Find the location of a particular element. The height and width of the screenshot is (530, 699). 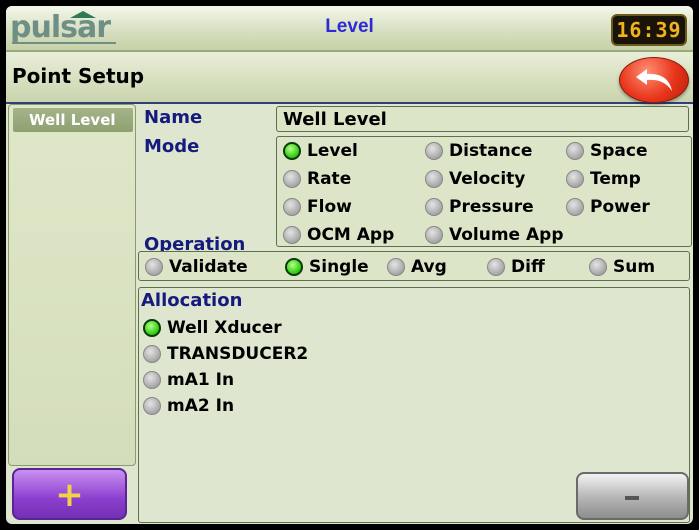

alloc-well-xducer-radio: Well Xducer is located at coordinates (212, 328).